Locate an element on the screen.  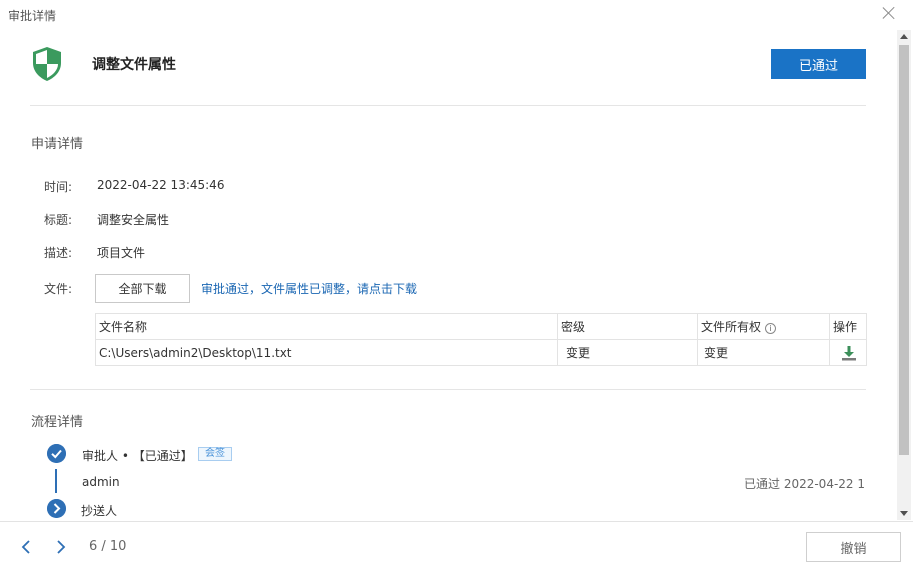
step-cc-title: 抄送人 is located at coordinates (99, 511).